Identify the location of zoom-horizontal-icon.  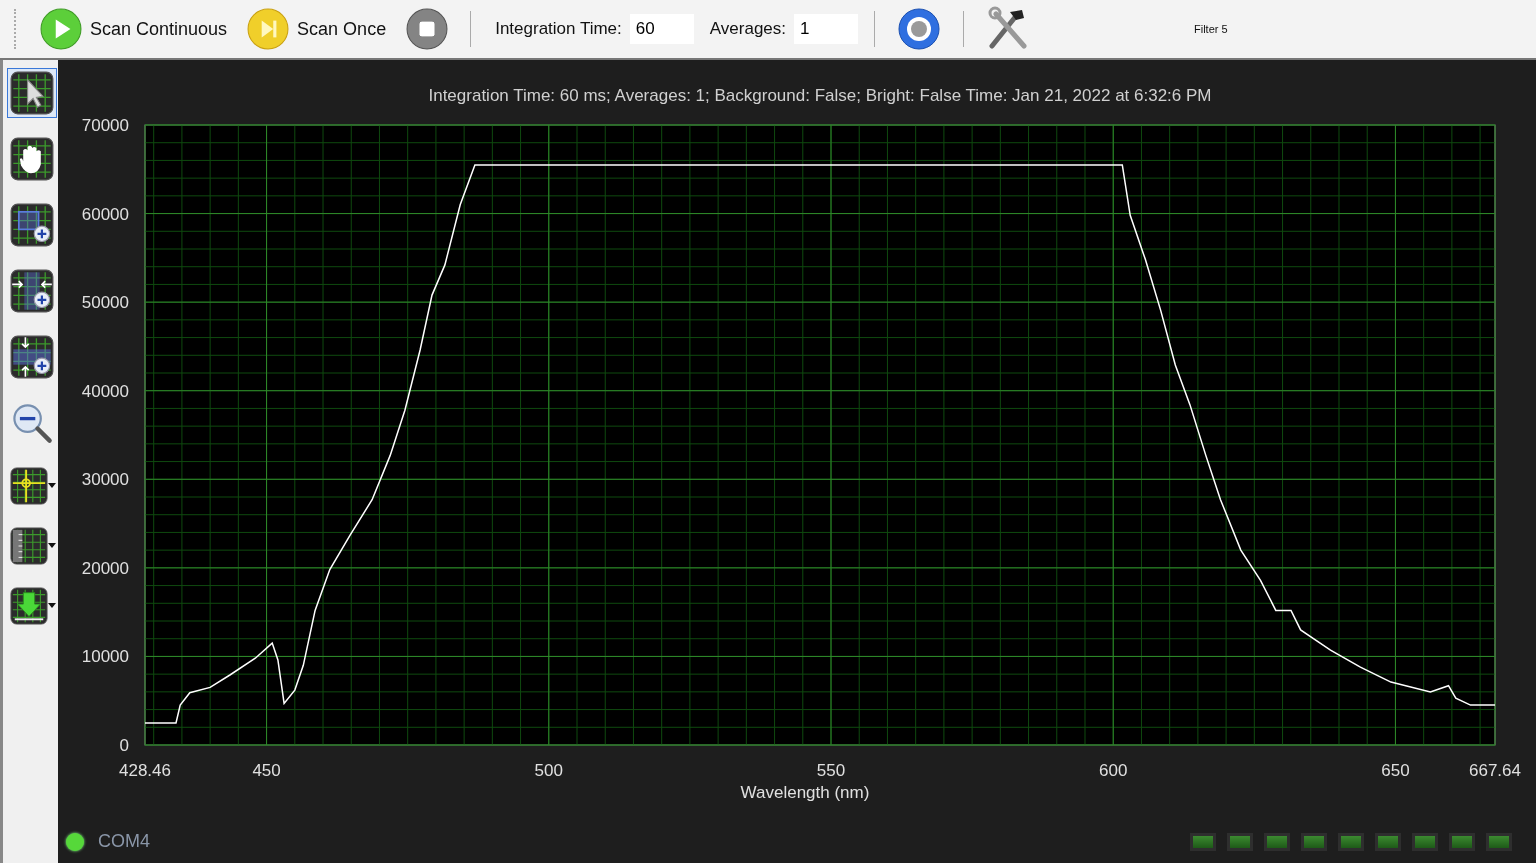
(32, 291).